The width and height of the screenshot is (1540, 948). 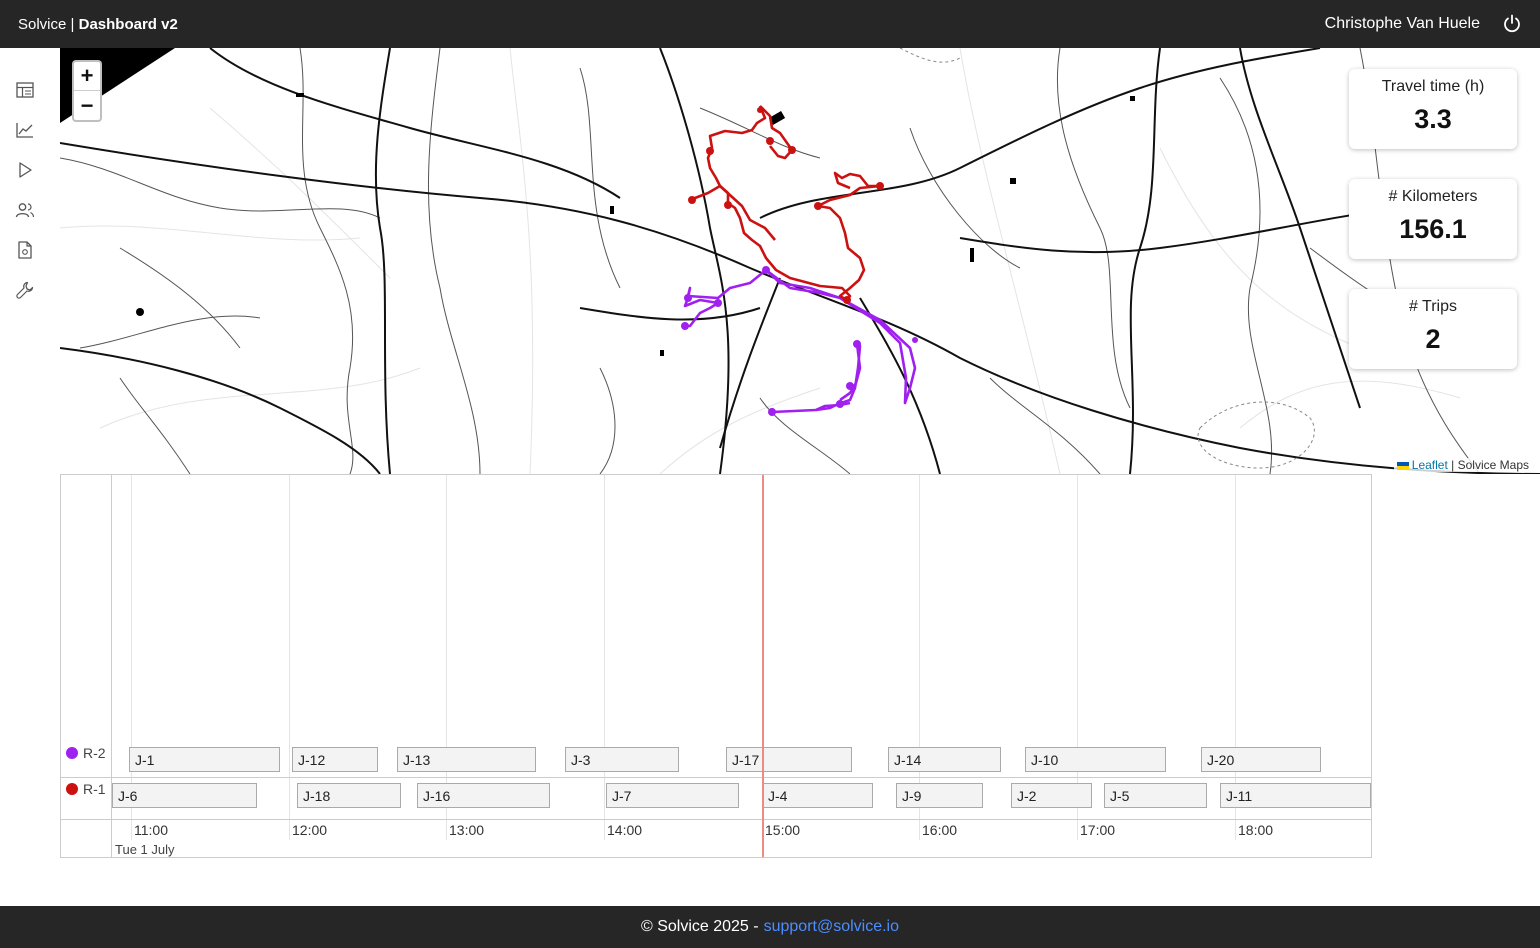 What do you see at coordinates (42, 24) in the screenshot?
I see `brand-name: Solvice` at bounding box center [42, 24].